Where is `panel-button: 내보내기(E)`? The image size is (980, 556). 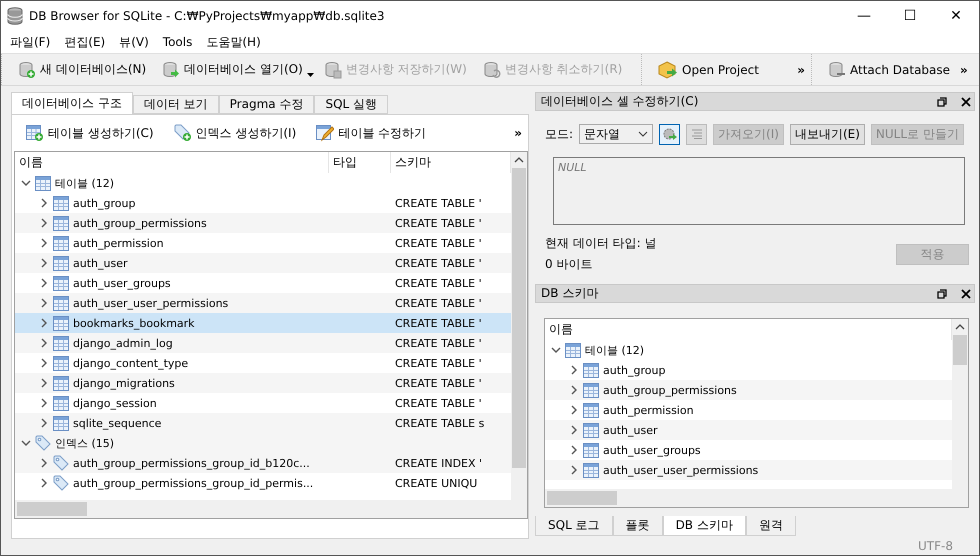 panel-button: 내보내기(E) is located at coordinates (827, 134).